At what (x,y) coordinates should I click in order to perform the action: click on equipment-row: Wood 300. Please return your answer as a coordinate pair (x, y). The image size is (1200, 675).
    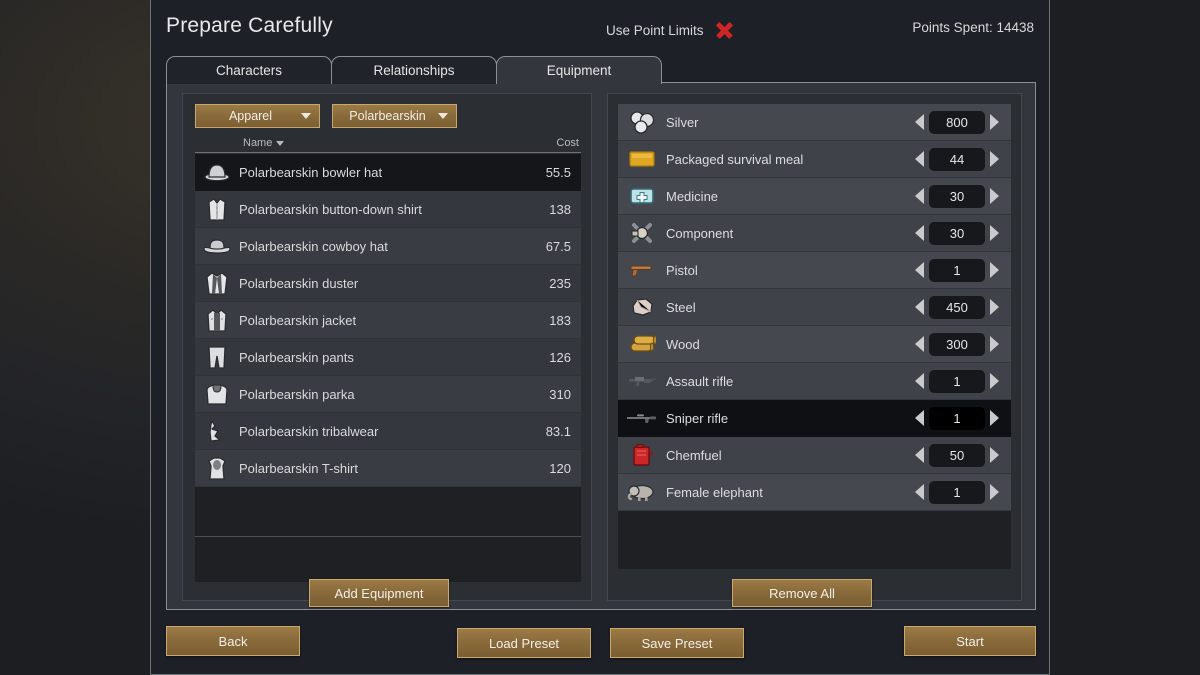
    Looking at the image, I should click on (814, 344).